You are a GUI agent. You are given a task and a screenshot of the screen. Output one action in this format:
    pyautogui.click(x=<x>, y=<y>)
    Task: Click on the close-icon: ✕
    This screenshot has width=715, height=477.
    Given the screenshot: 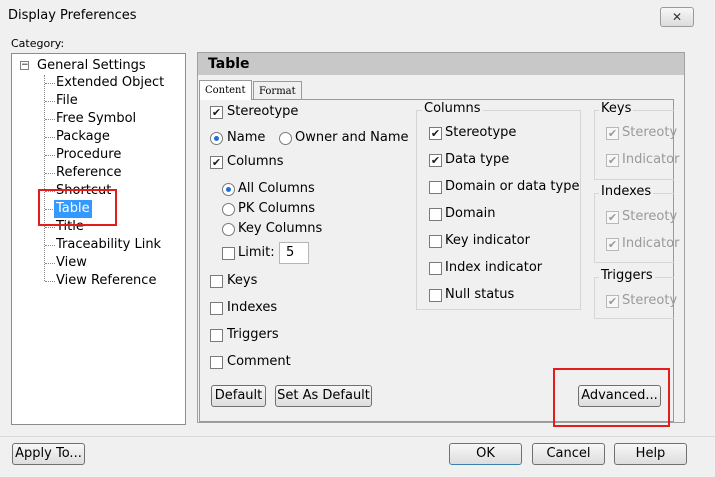 What is the action you would take?
    pyautogui.click(x=677, y=17)
    